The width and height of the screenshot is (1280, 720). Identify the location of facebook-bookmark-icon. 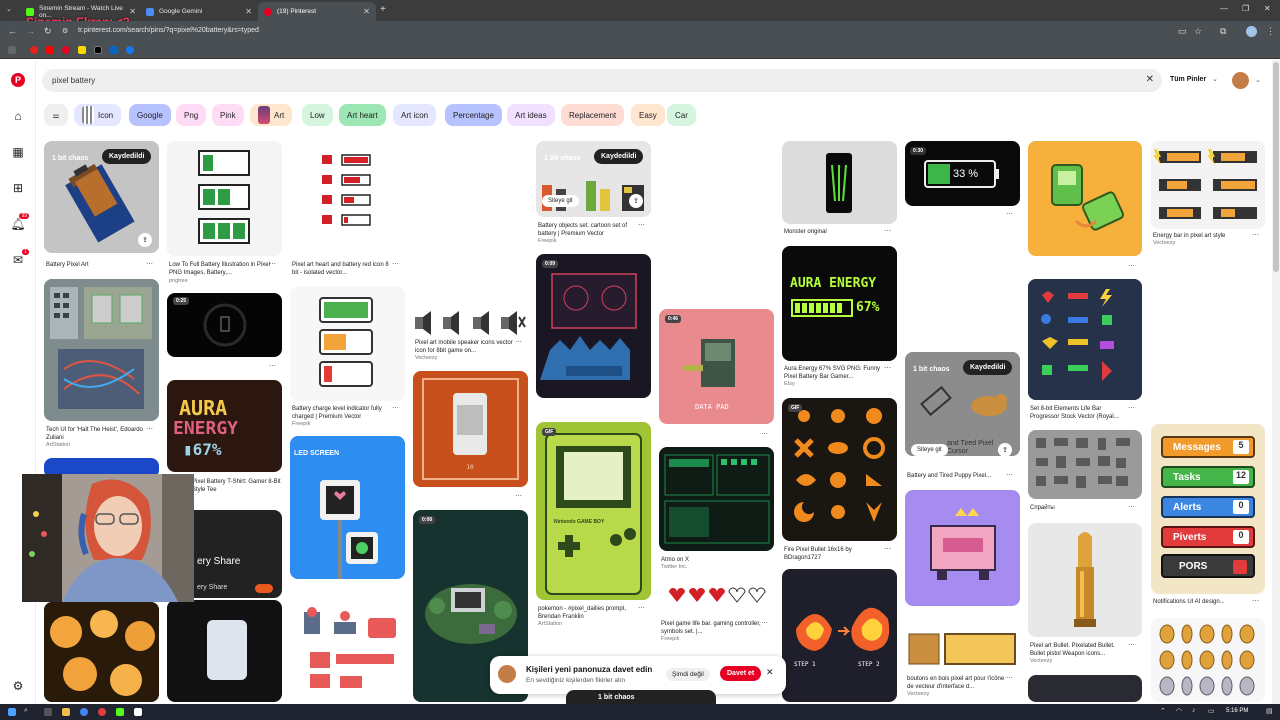
(130, 50).